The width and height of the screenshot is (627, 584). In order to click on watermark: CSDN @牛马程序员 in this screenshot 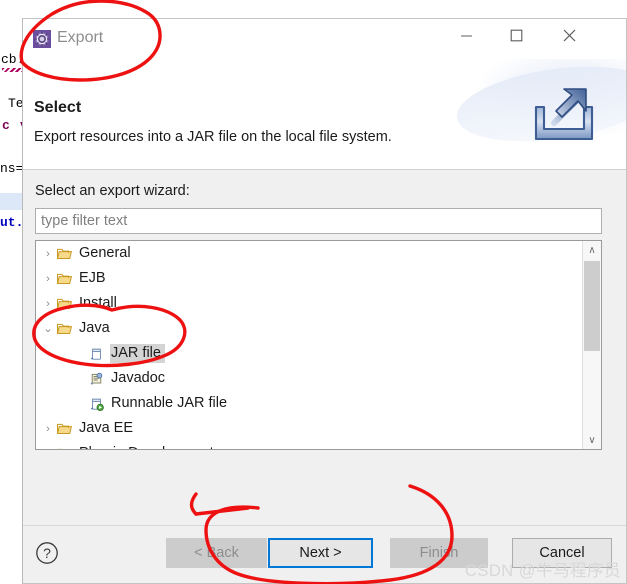, I will do `click(542, 571)`.